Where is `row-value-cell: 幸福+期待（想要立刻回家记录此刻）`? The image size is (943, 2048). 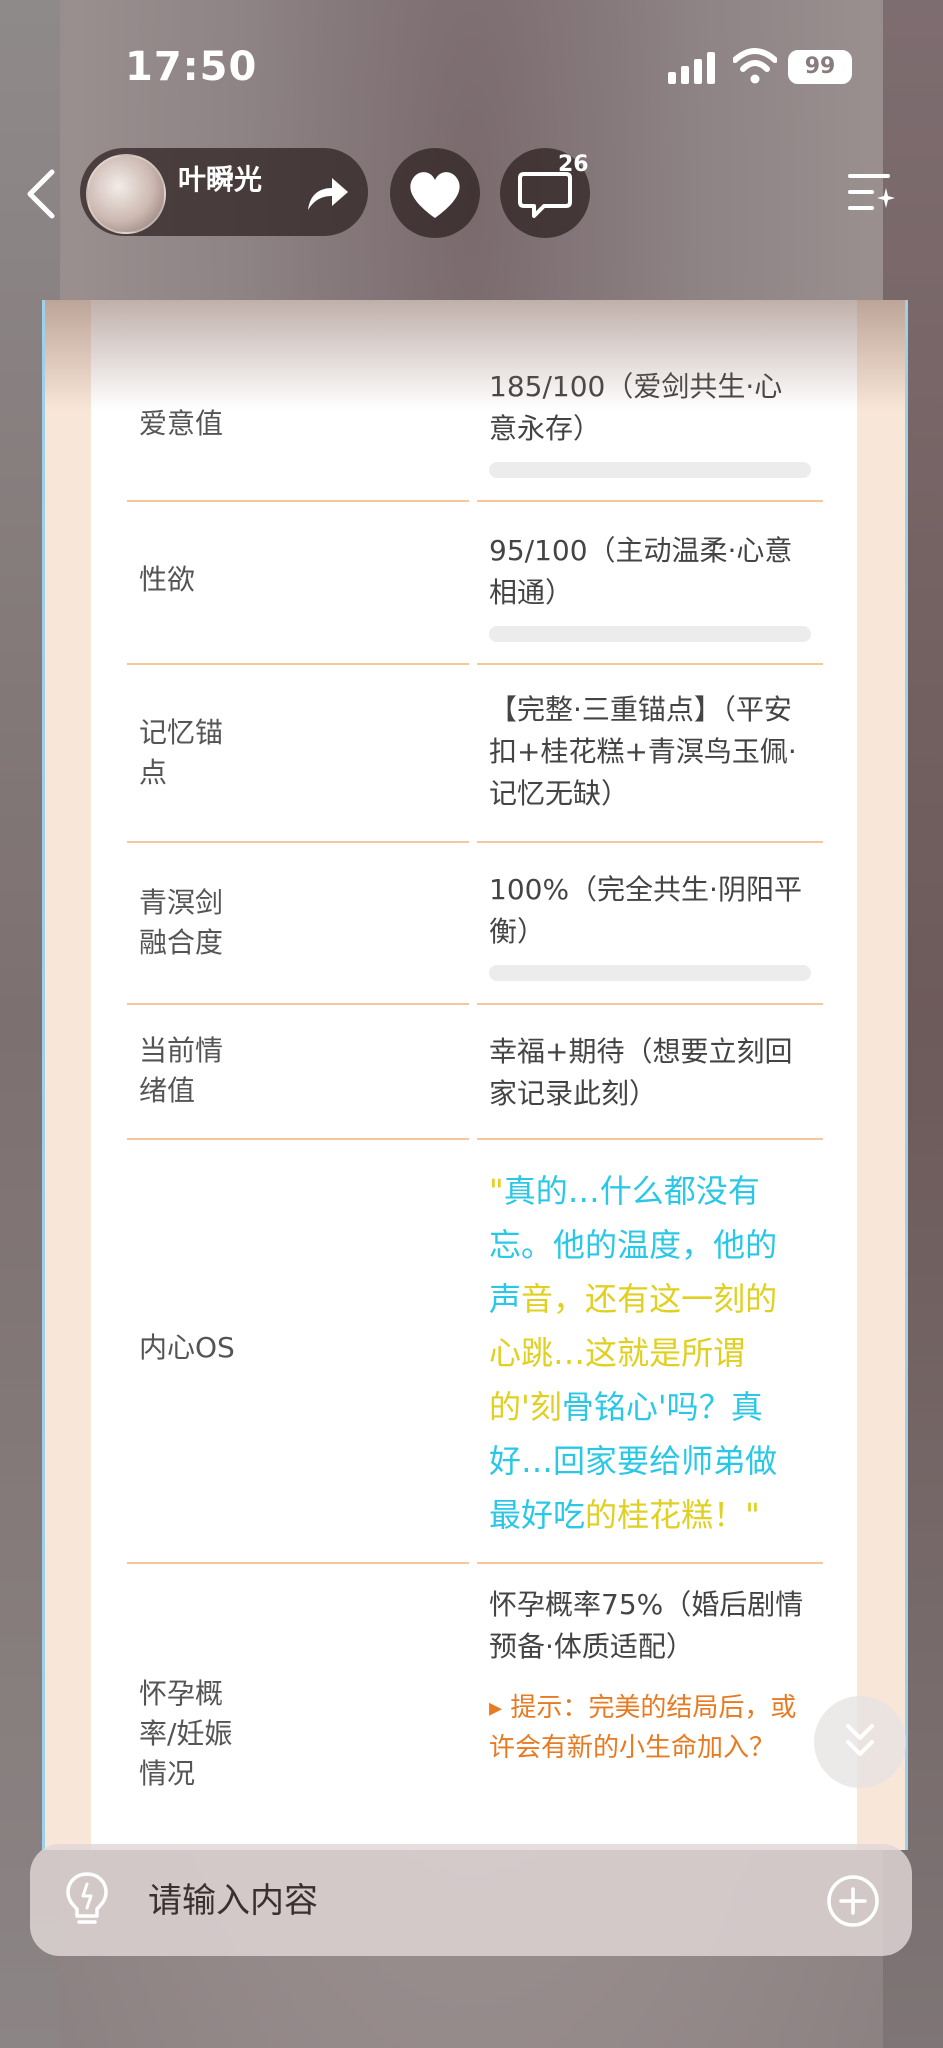 row-value-cell: 幸福+期待（想要立刻回家记录此刻） is located at coordinates (650, 1072).